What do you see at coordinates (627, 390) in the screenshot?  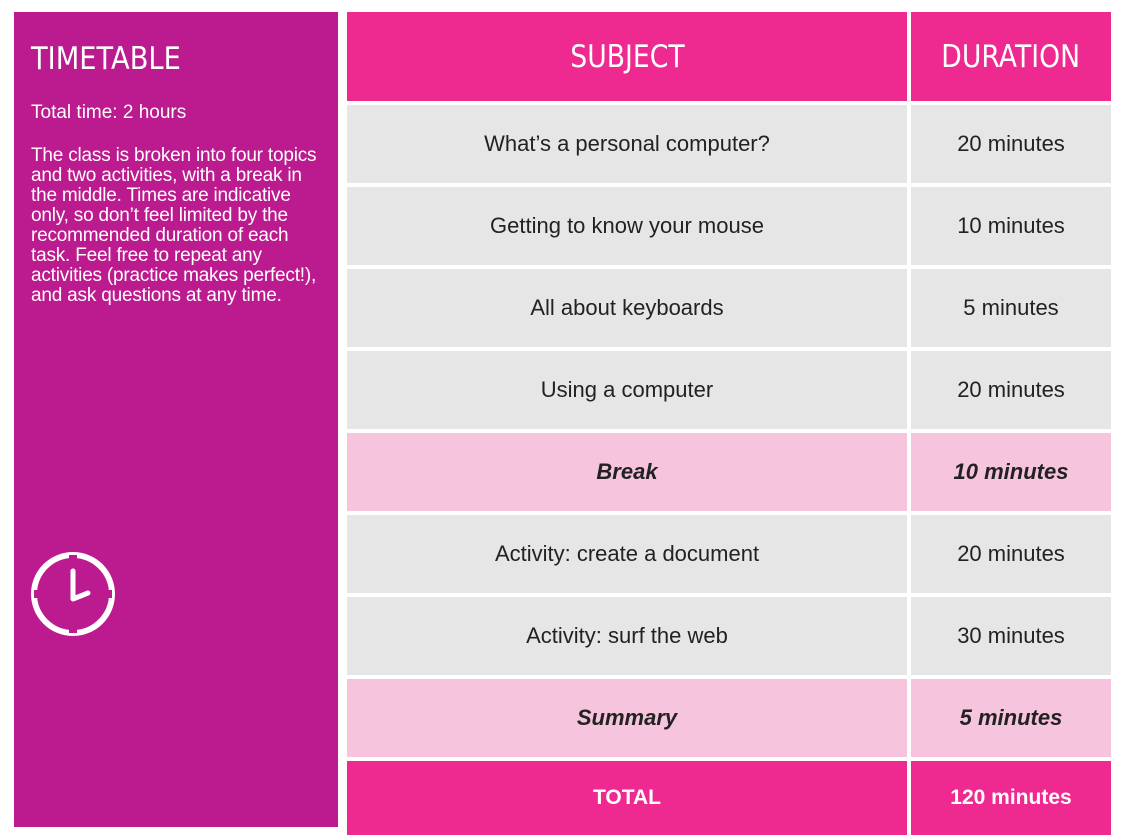 I see `subject-cell: Using a computer` at bounding box center [627, 390].